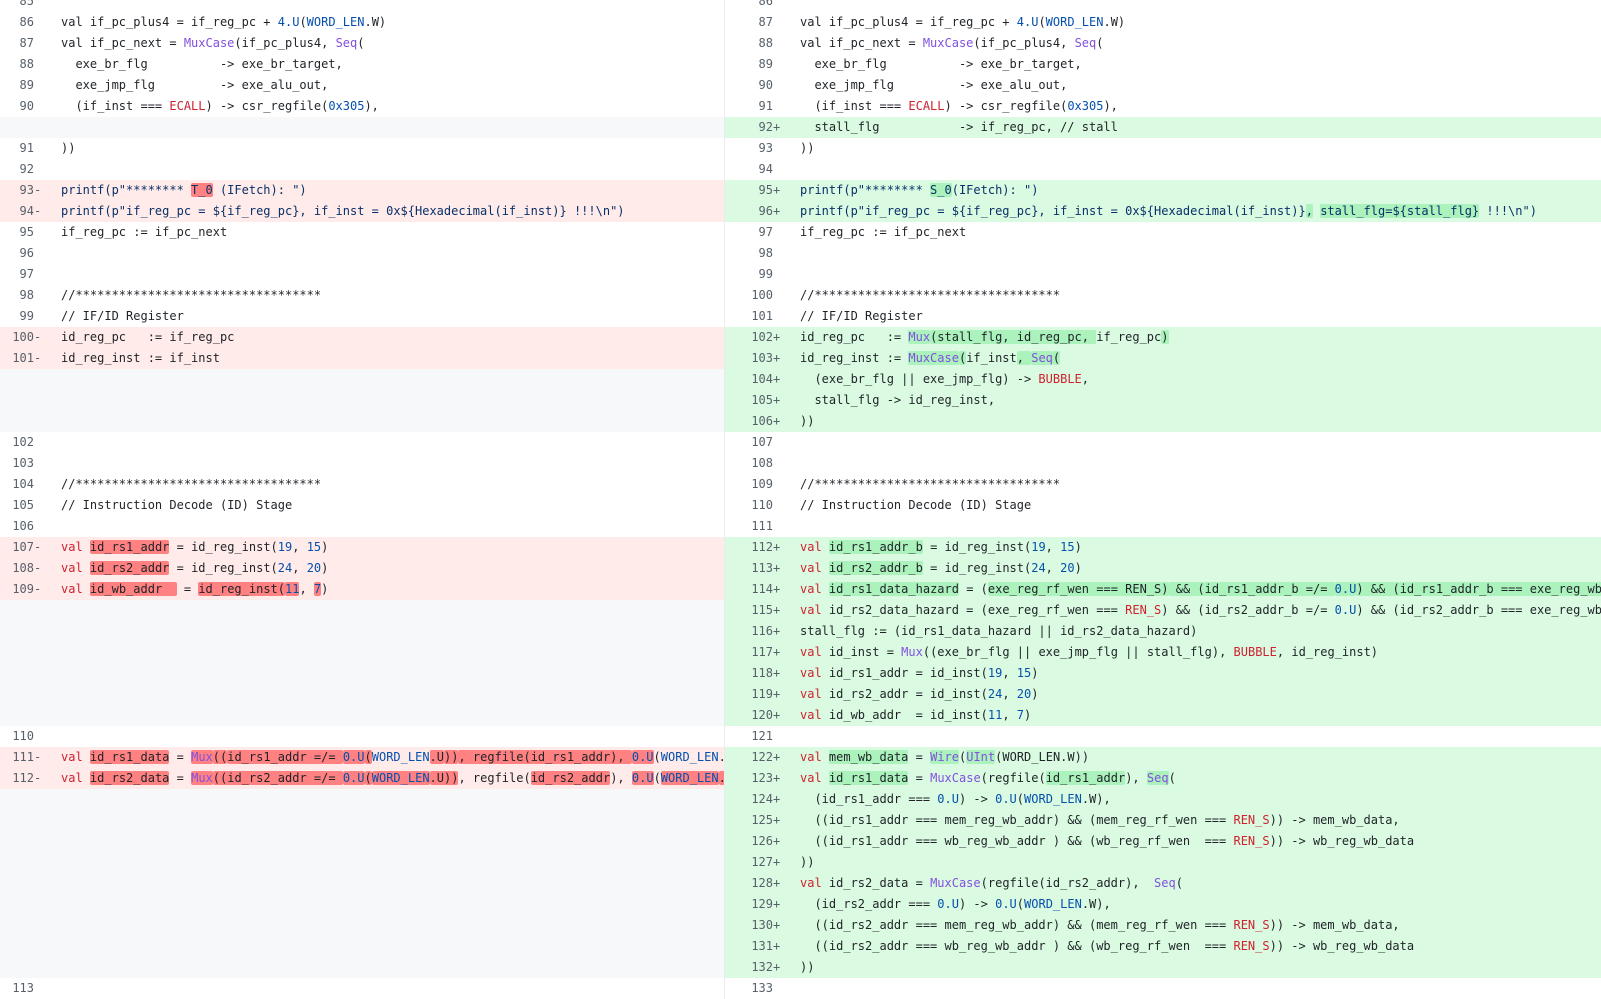  What do you see at coordinates (1200, 400) in the screenshot?
I see `code-line: stall_flg -> id_reg_inst,` at bounding box center [1200, 400].